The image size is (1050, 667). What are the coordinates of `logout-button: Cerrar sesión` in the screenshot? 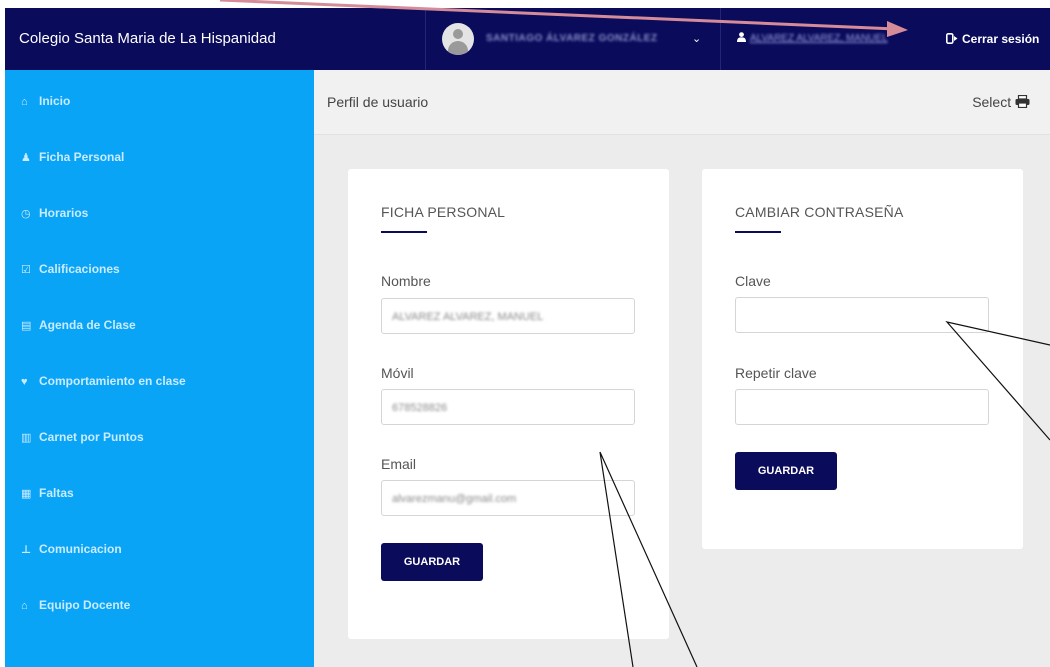 It's located at (992, 39).